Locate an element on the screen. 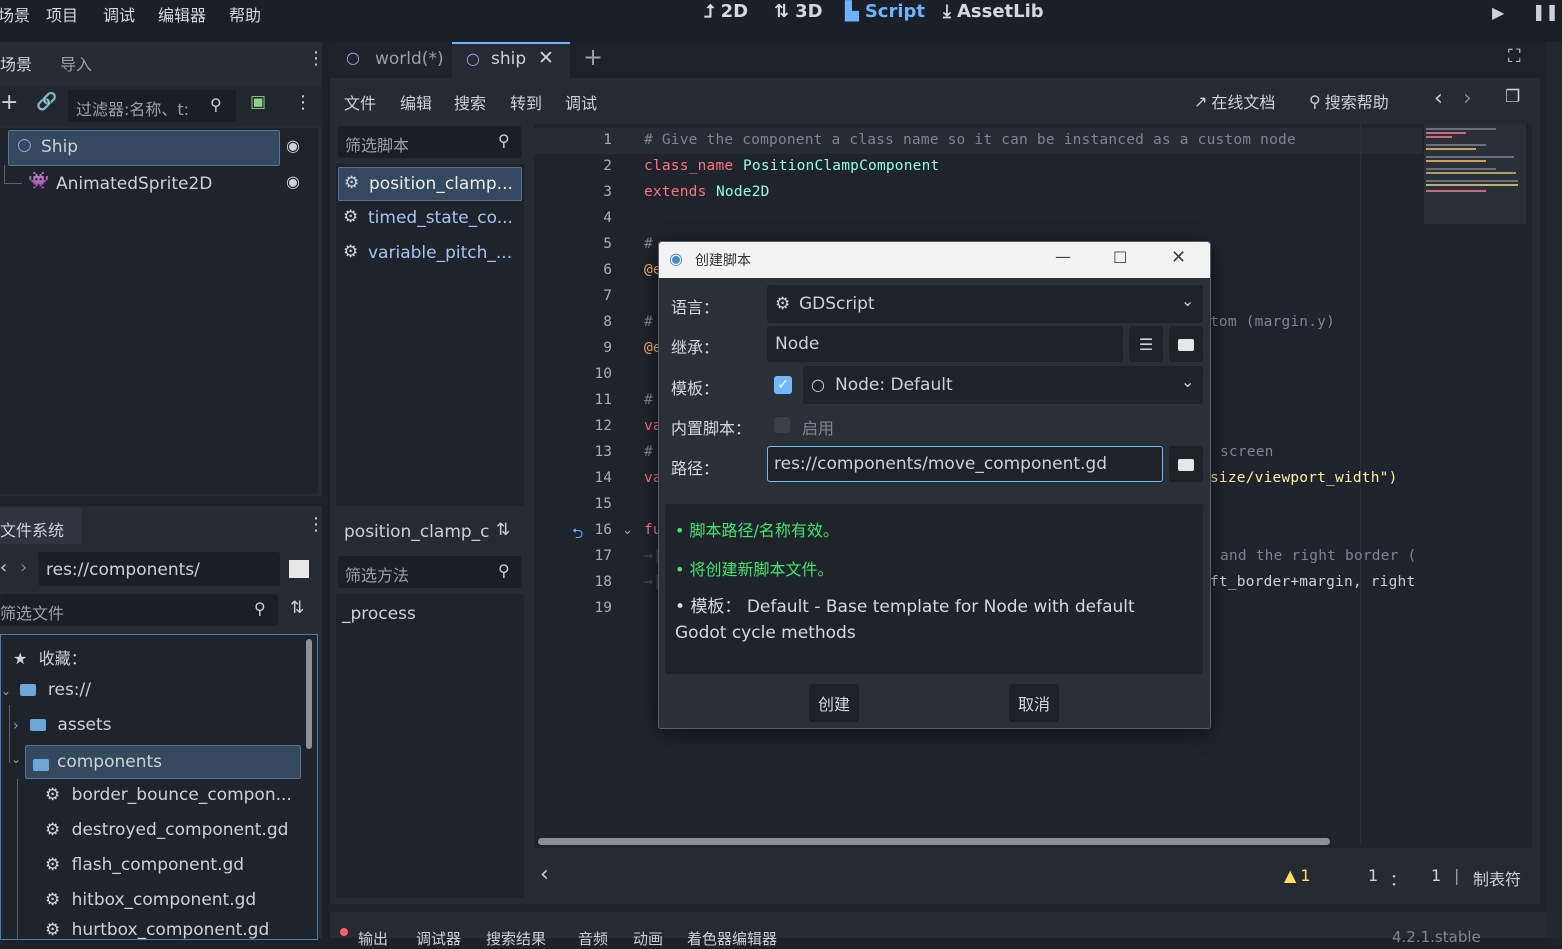  add-node-icon: + is located at coordinates (9, 102).